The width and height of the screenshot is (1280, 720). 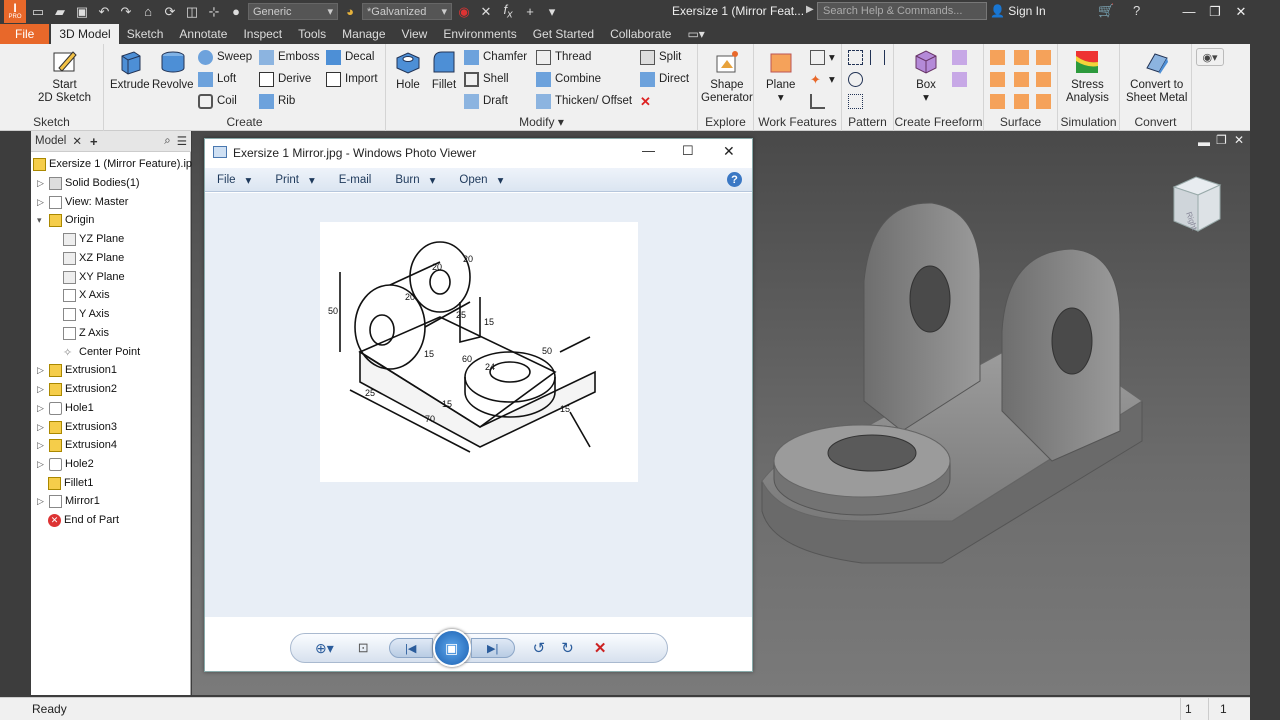 I want to click on tab-environments: Environments, so click(x=479, y=34).